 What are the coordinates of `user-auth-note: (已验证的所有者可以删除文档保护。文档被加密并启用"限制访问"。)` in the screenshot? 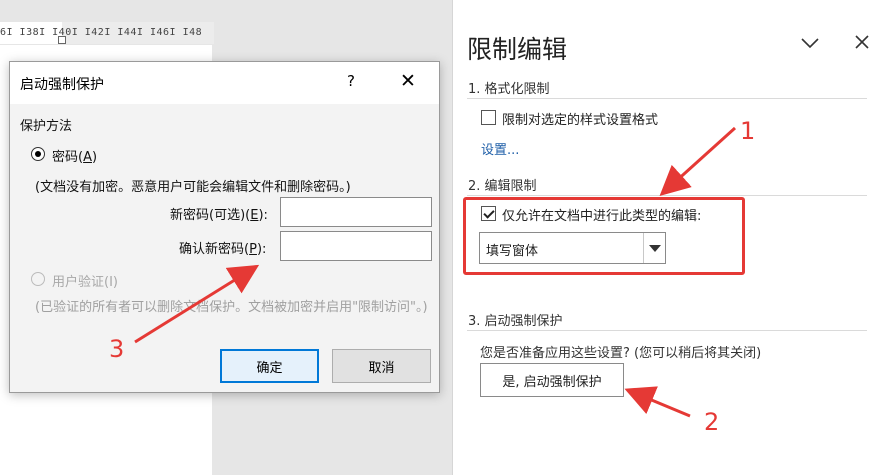 It's located at (231, 307).